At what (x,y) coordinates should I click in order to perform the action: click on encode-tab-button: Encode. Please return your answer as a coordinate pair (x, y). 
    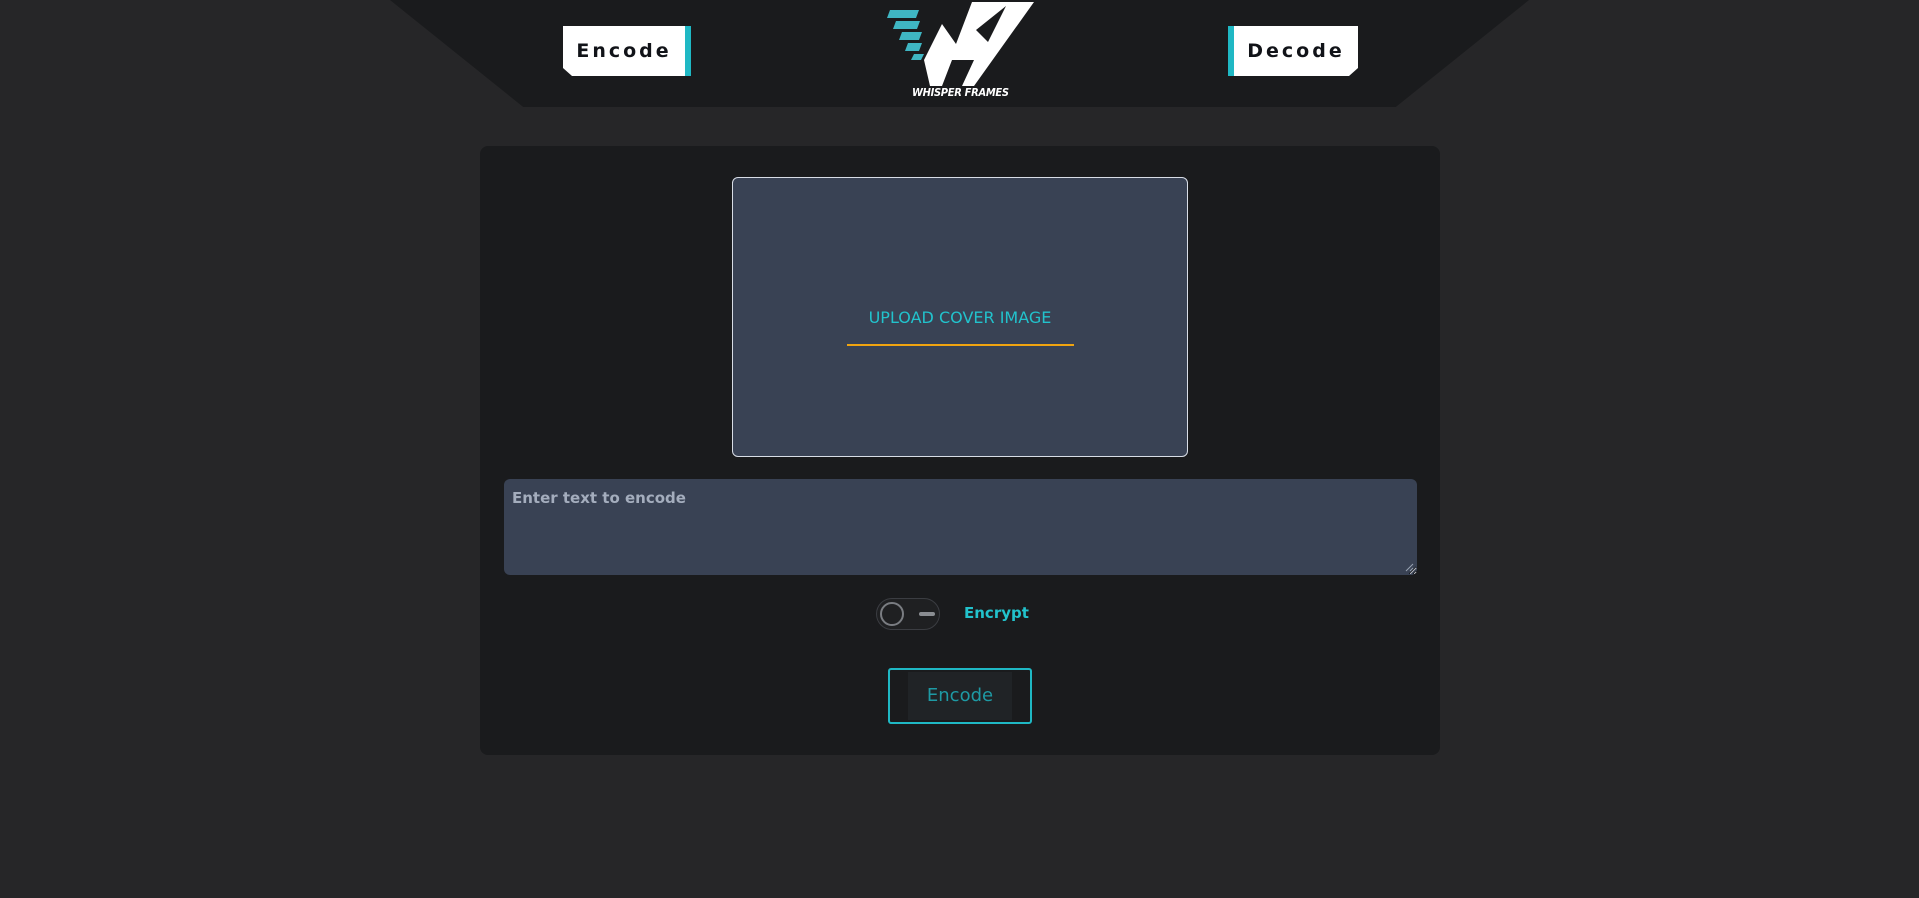
    Looking at the image, I should click on (627, 51).